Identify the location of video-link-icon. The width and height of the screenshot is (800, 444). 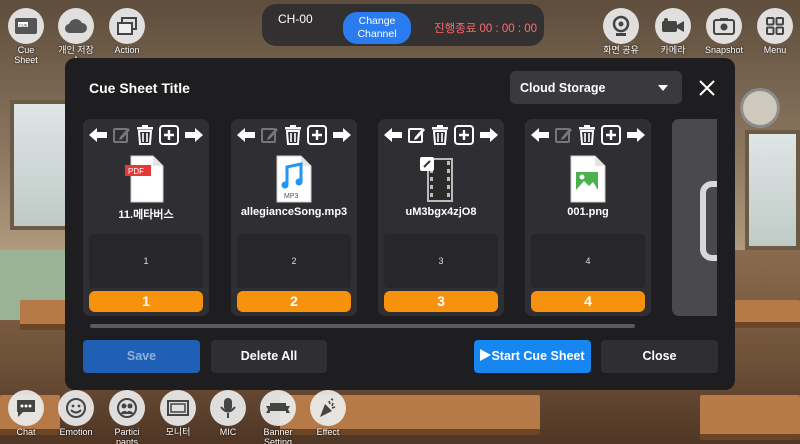
(436, 179).